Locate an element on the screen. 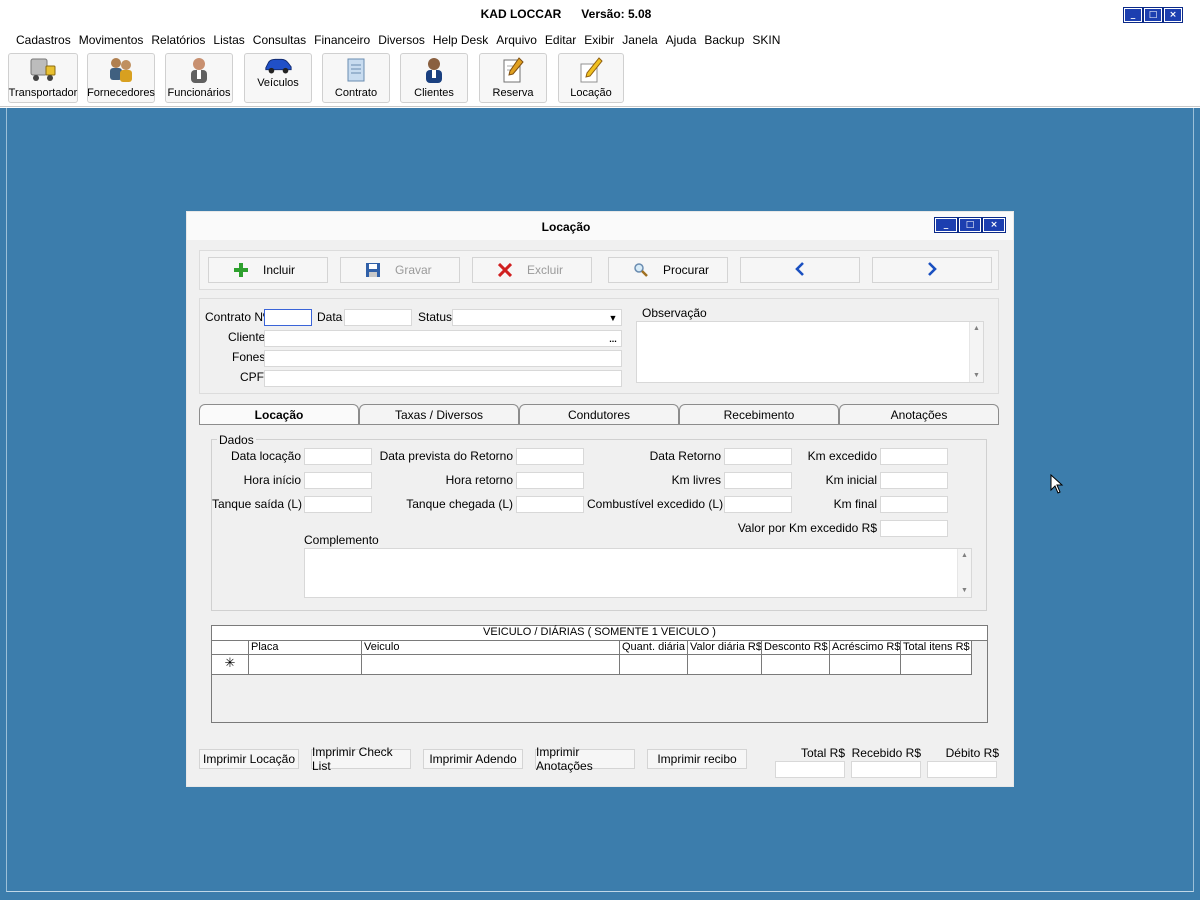  menu-editar: Editar is located at coordinates (560, 40).